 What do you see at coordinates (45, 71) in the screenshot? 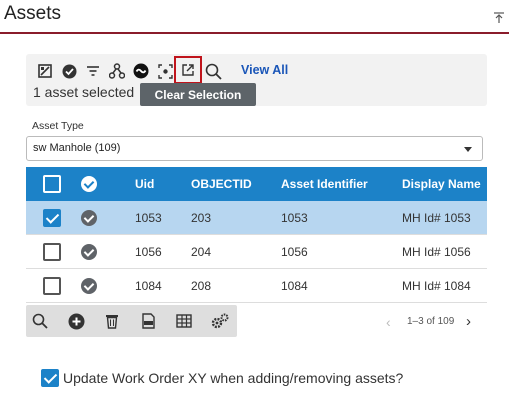
I see `map-edit-icon` at bounding box center [45, 71].